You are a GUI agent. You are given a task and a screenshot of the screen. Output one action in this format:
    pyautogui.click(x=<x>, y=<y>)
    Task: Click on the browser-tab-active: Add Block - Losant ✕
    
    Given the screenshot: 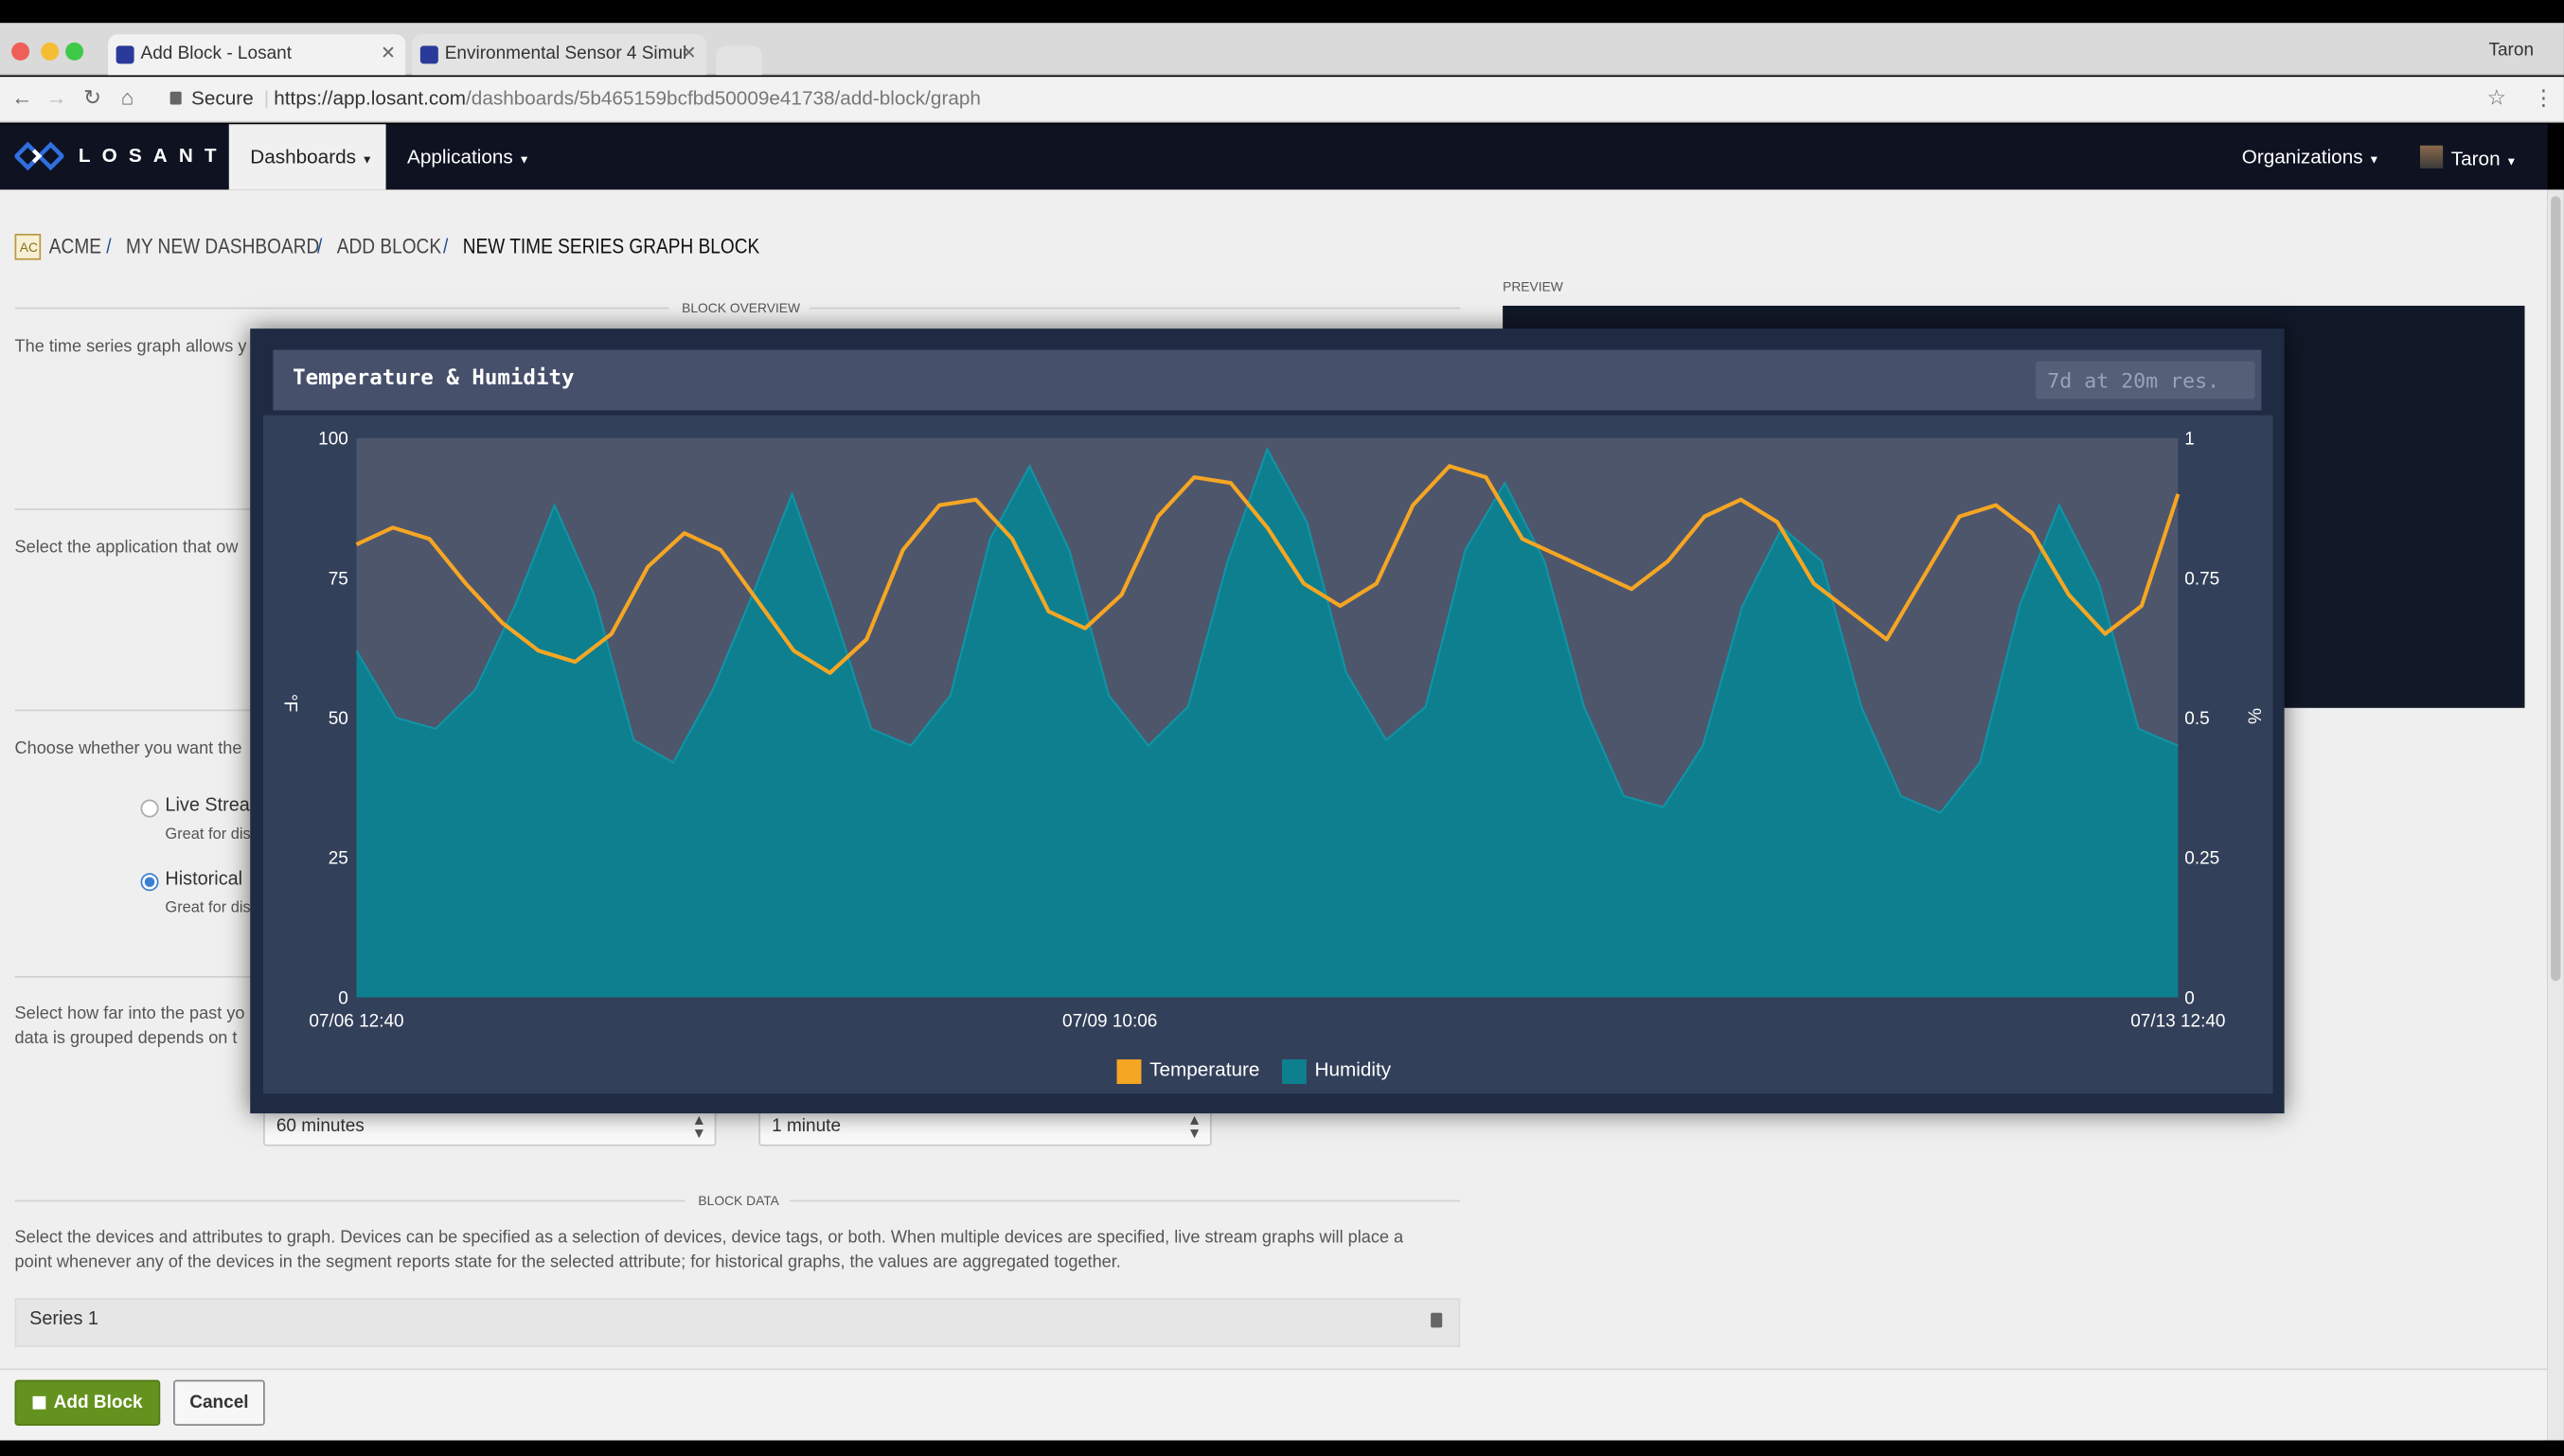 What is the action you would take?
    pyautogui.click(x=257, y=55)
    